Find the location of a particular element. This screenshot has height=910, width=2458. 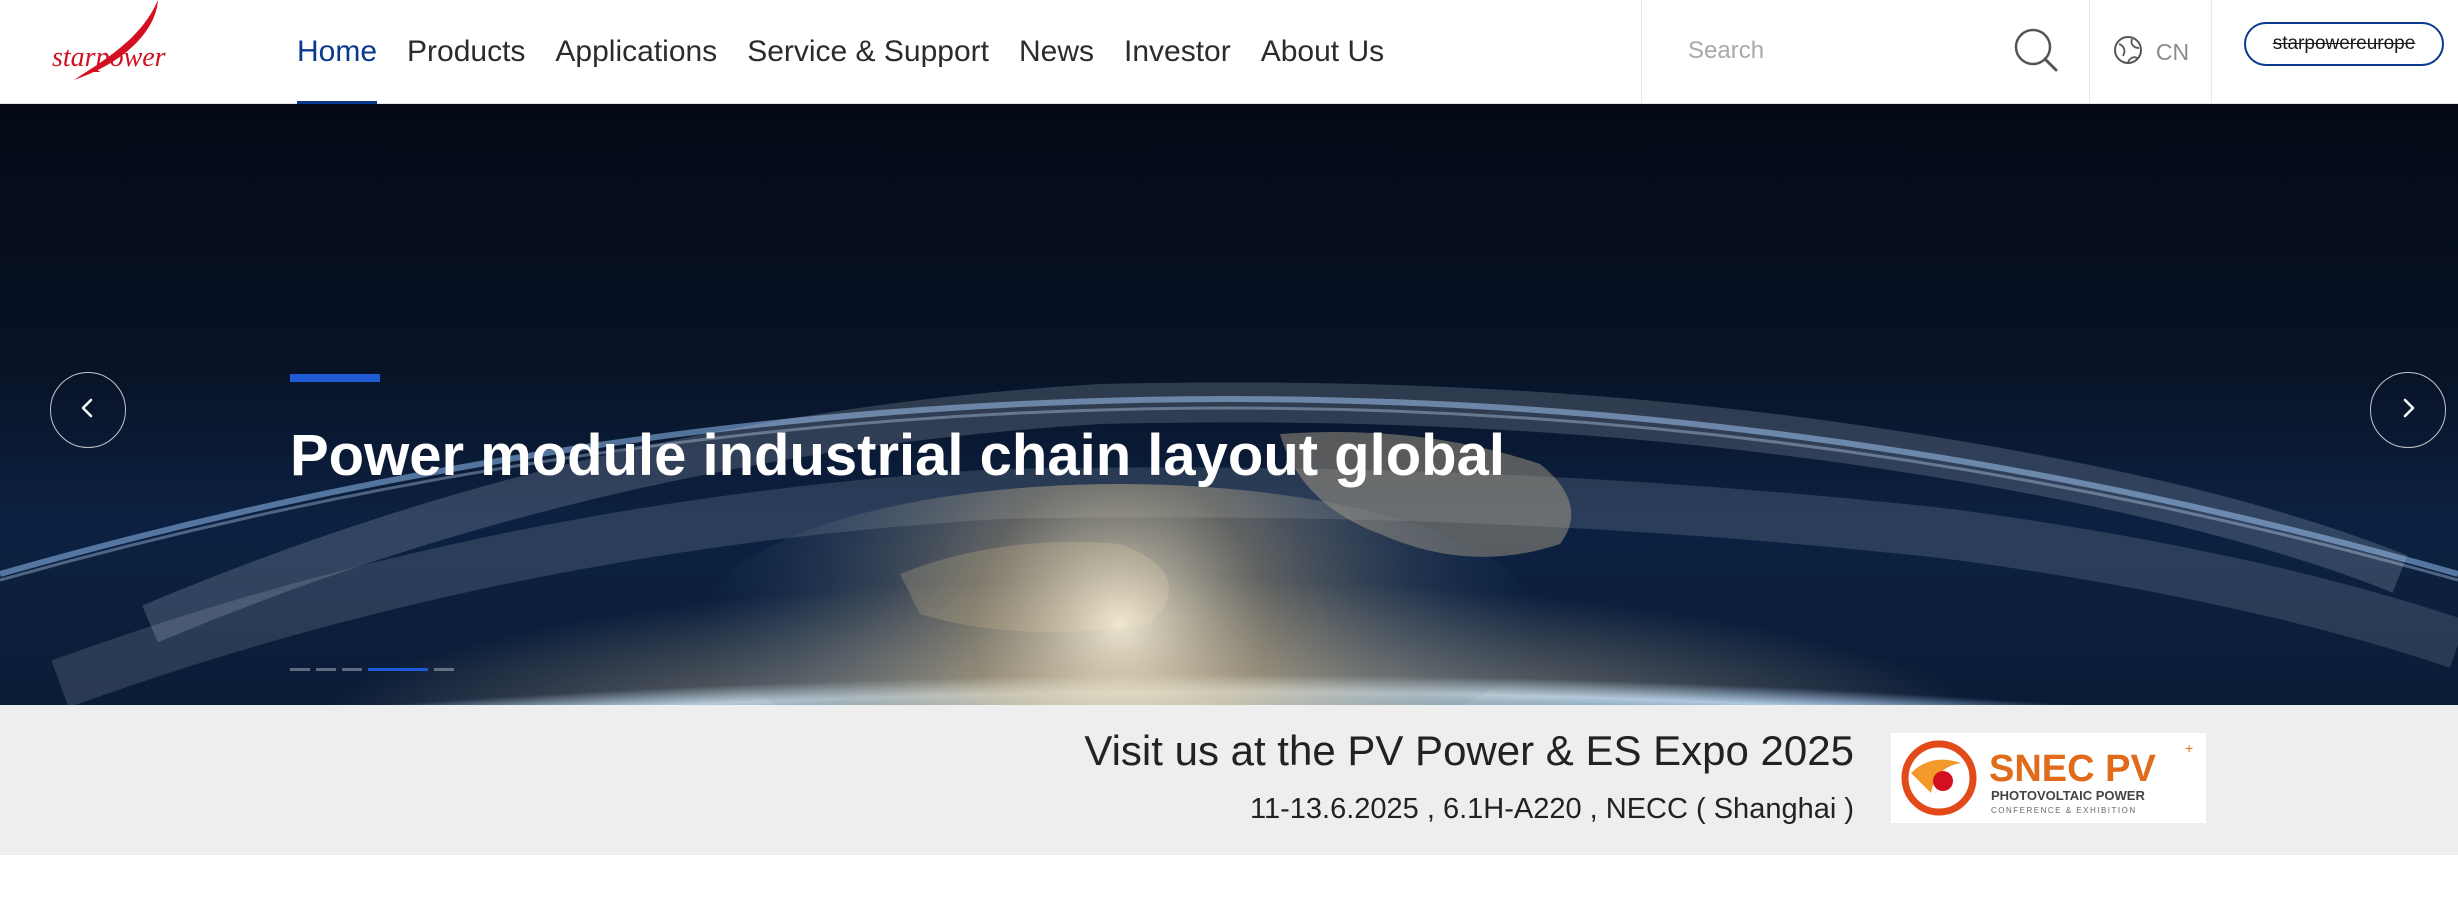

search-input is located at coordinates (1838, 51).